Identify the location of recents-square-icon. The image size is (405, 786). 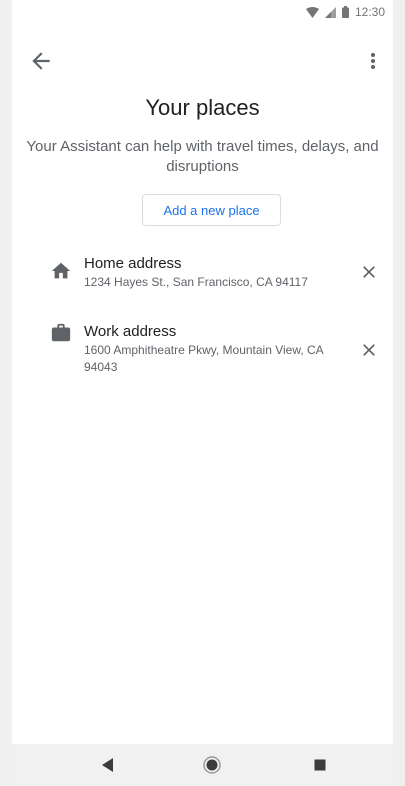
(320, 765).